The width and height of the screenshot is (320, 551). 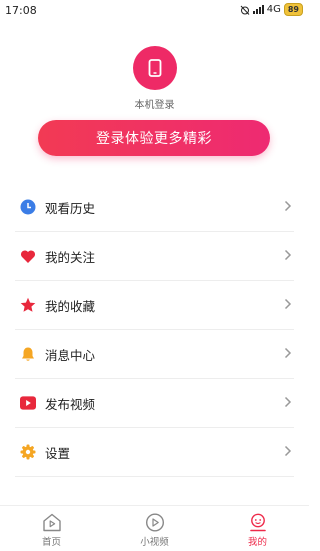 I want to click on signal-icon, so click(x=258, y=9).